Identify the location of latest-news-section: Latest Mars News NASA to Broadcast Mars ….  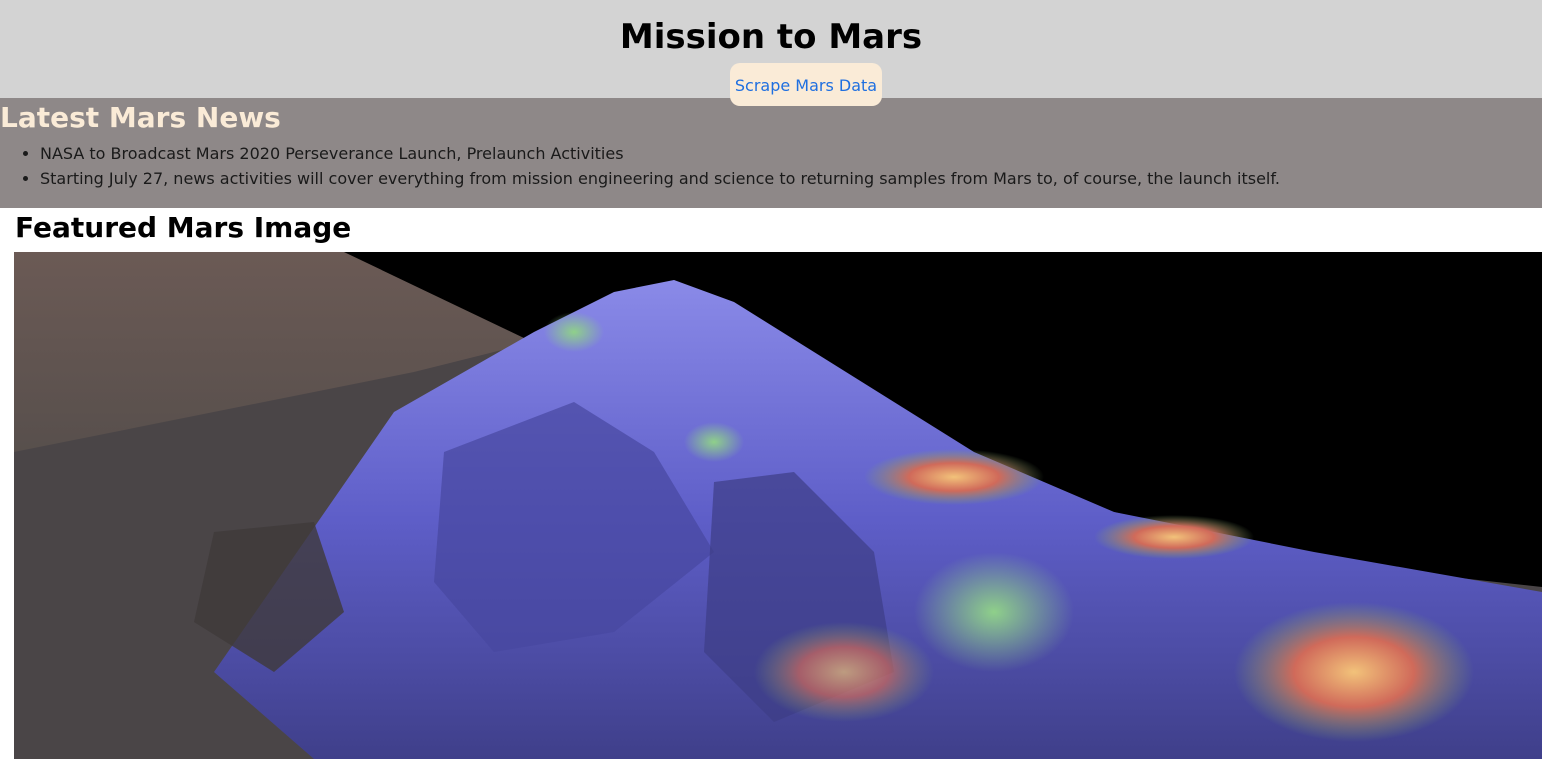
(771, 153).